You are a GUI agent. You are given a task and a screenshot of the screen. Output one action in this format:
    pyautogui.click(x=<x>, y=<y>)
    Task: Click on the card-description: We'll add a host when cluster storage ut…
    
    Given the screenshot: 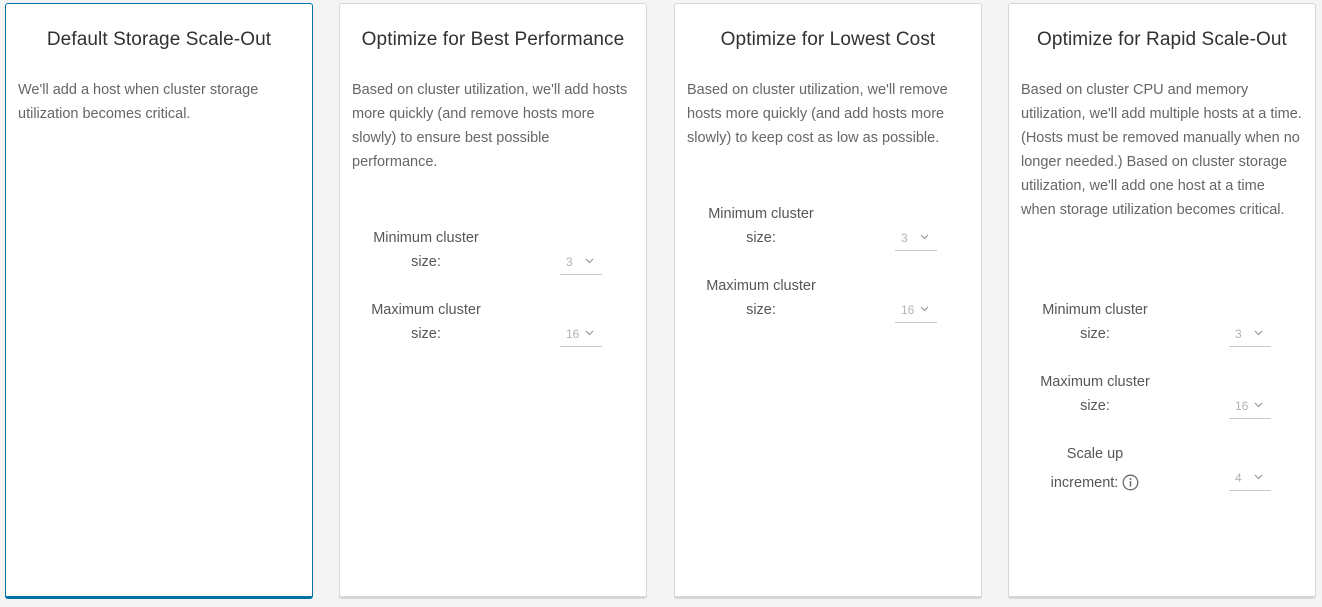 What is the action you would take?
    pyautogui.click(x=138, y=102)
    